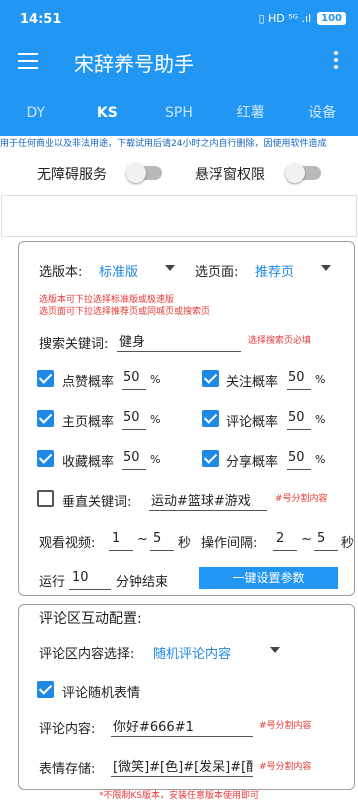 The height and width of the screenshot is (800, 358). What do you see at coordinates (326, 268) in the screenshot?
I see `page-dropdown-icon` at bounding box center [326, 268].